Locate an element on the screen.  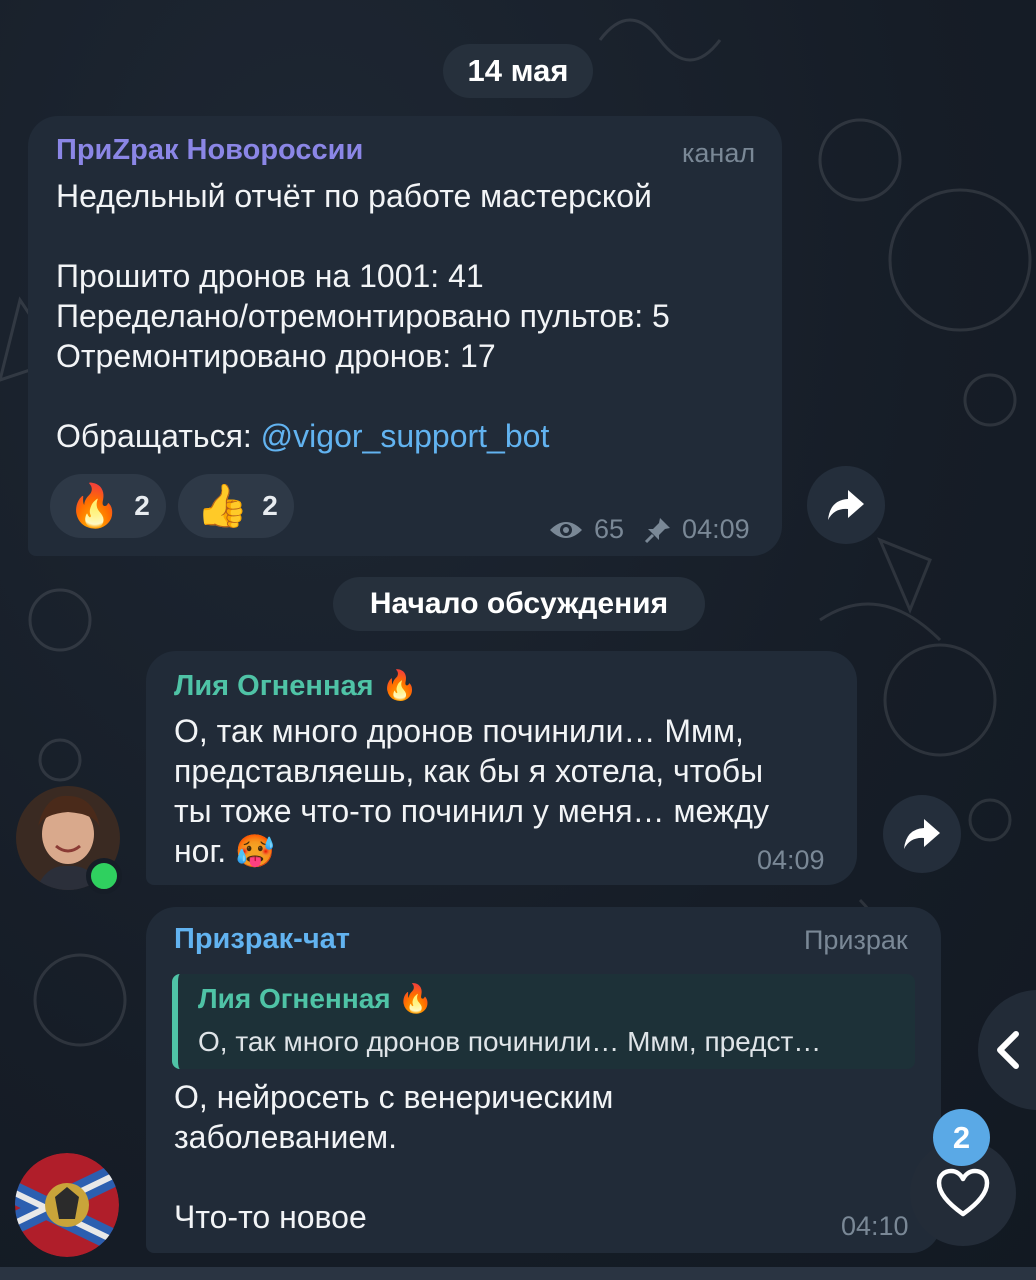
discussion-start-separator: Начало обсуждения is located at coordinates (519, 604).